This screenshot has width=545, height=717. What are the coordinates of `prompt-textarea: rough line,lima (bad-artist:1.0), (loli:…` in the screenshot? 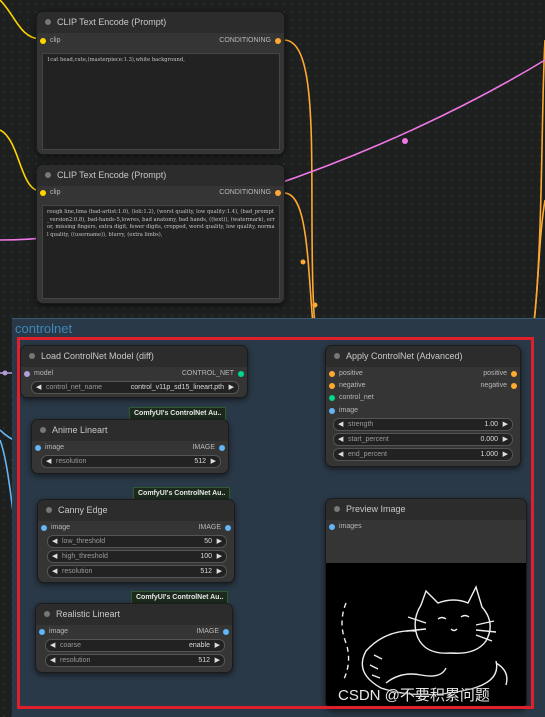 It's located at (161, 252).